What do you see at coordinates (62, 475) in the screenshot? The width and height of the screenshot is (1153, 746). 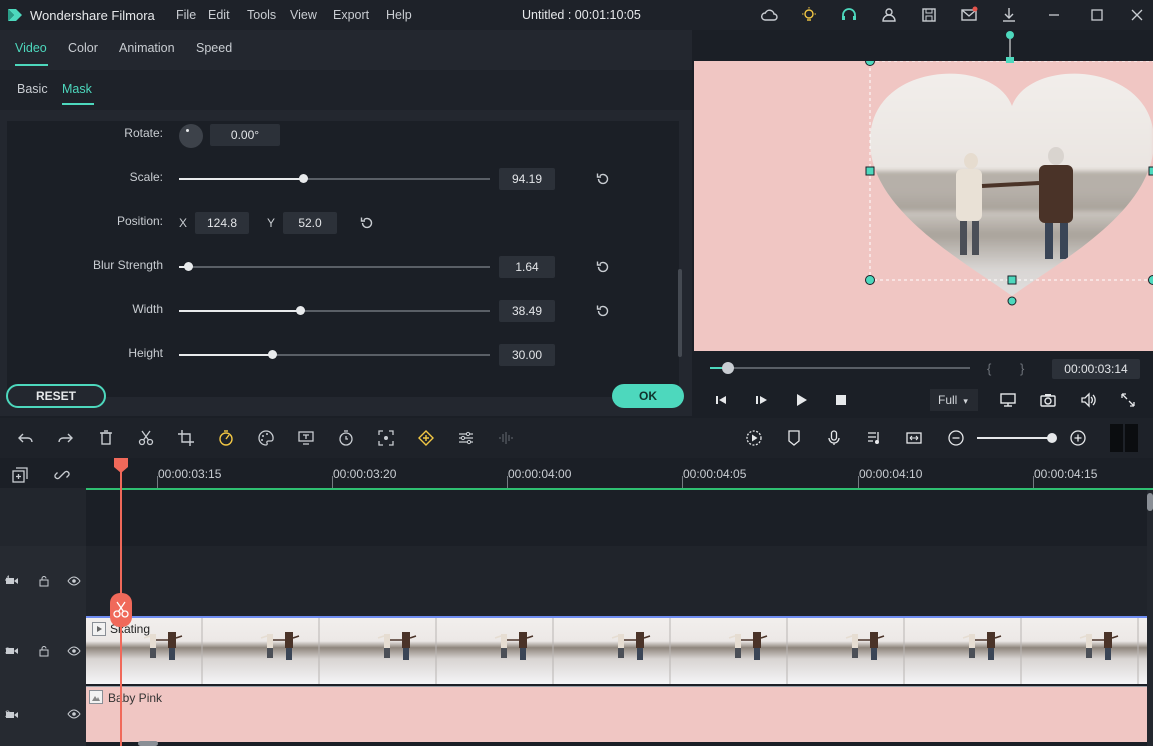 I see `link-icon` at bounding box center [62, 475].